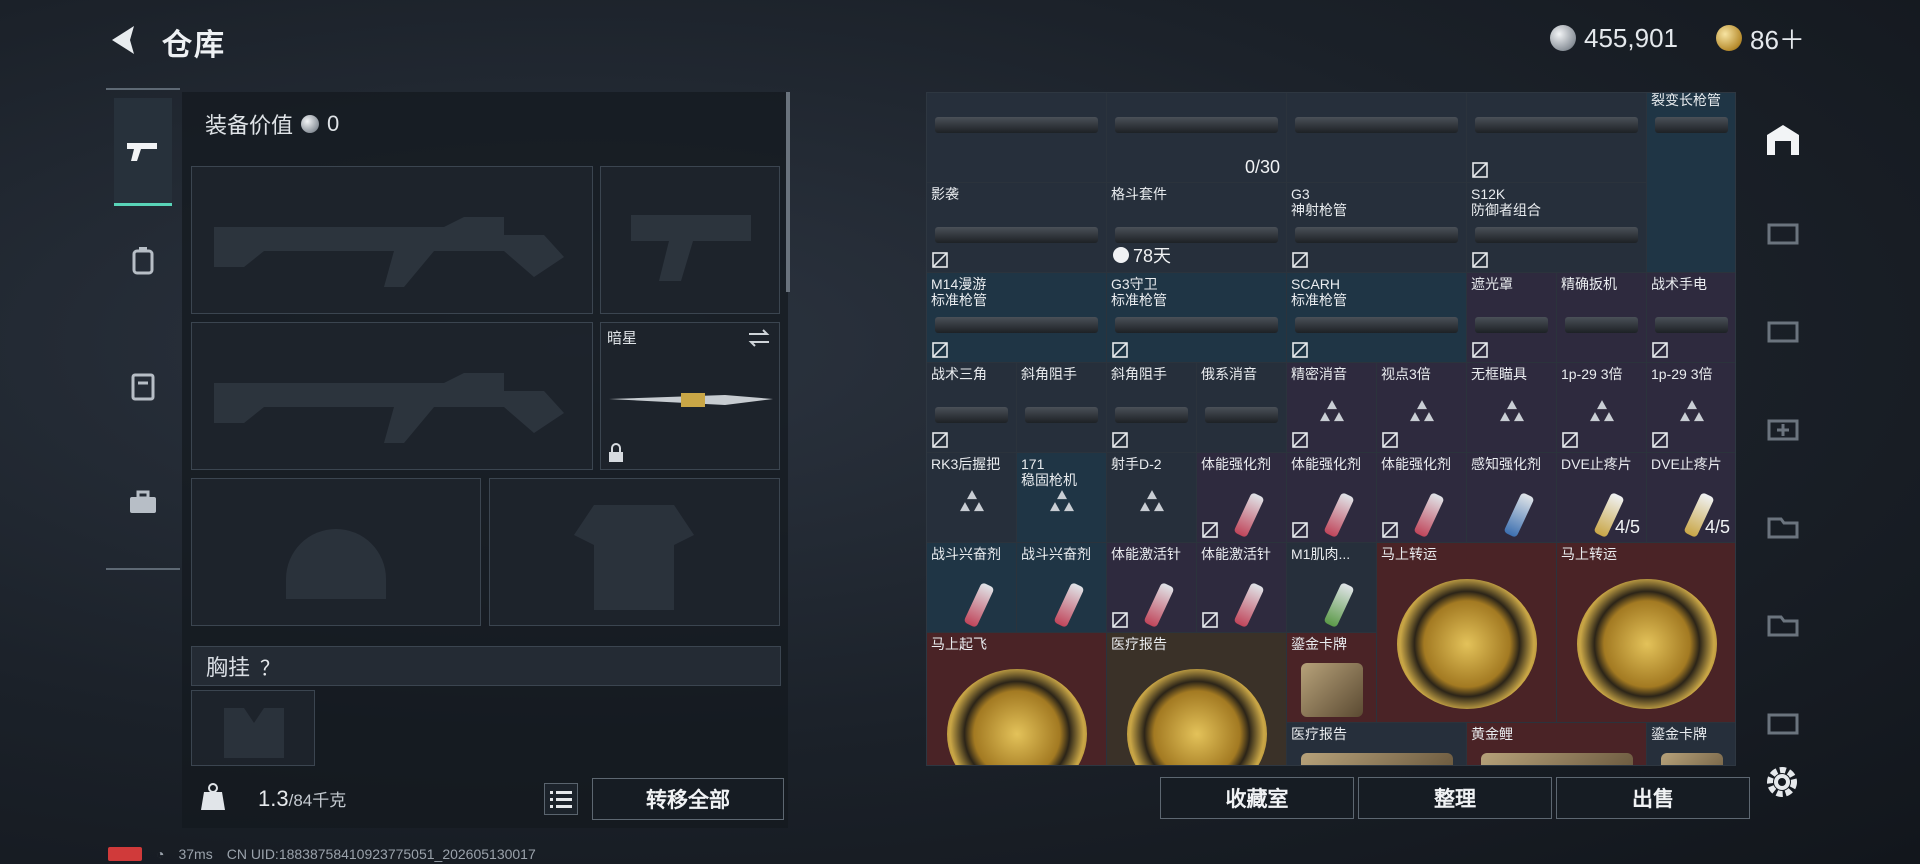 This screenshot has width=1920, height=864. I want to click on item-cell: 战术手电, so click(1691, 318).